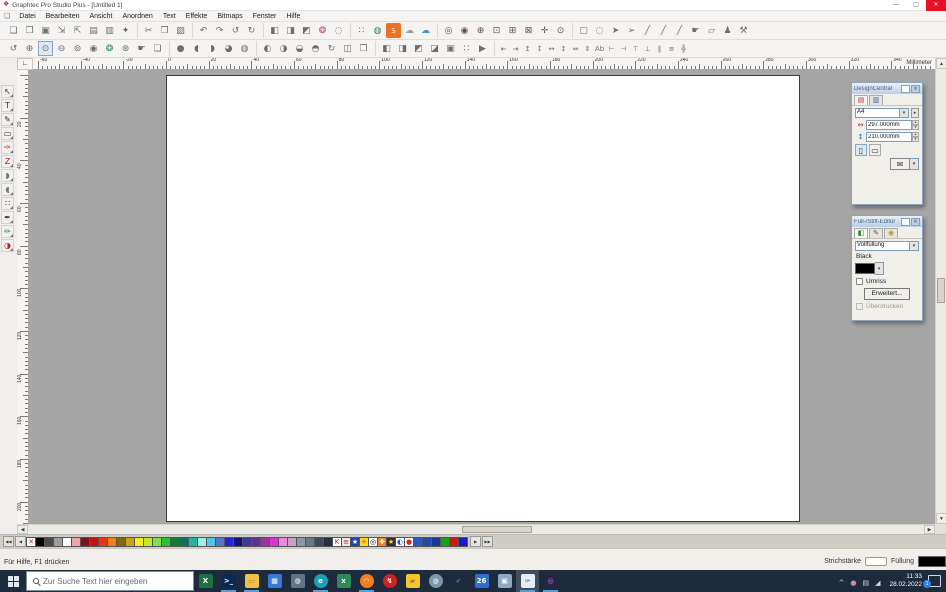 This screenshot has width=946, height=592. Describe the element at coordinates (450, 48) in the screenshot. I see `lock-object-icon: ▣` at that location.